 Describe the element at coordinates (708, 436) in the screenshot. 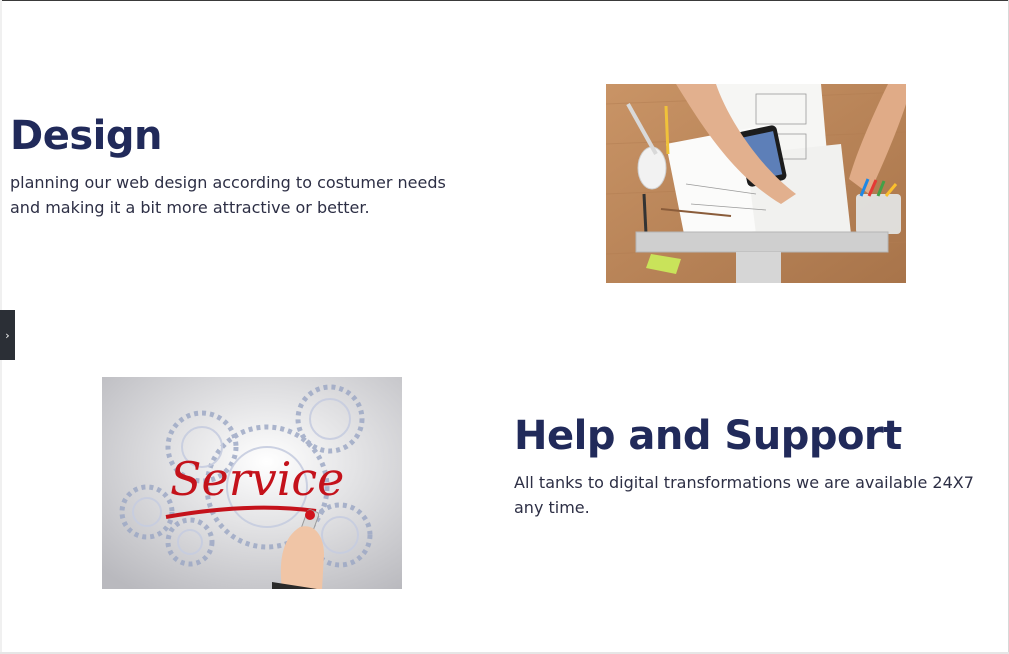

I see `help-support-heading: Help and Support` at that location.